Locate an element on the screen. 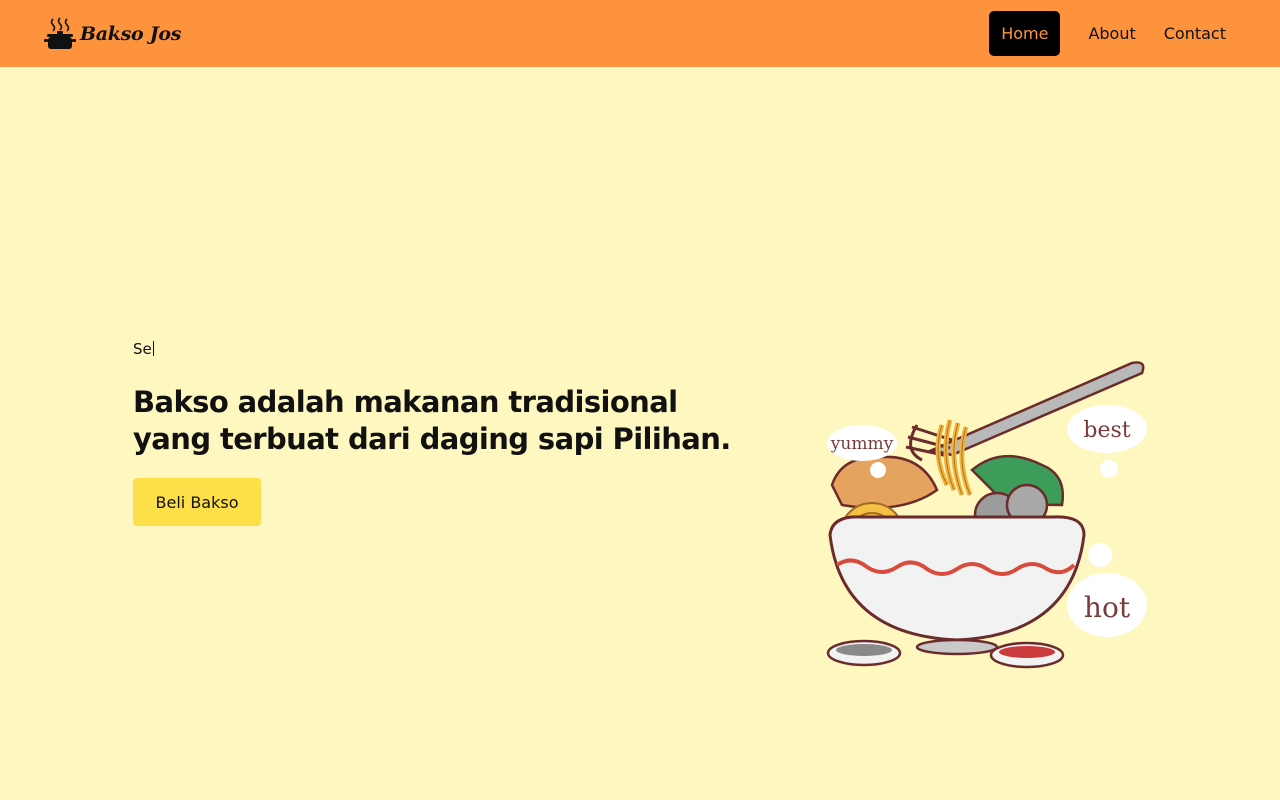  headline-line-1: Bakso adalah makanan tradisional is located at coordinates (405, 402).